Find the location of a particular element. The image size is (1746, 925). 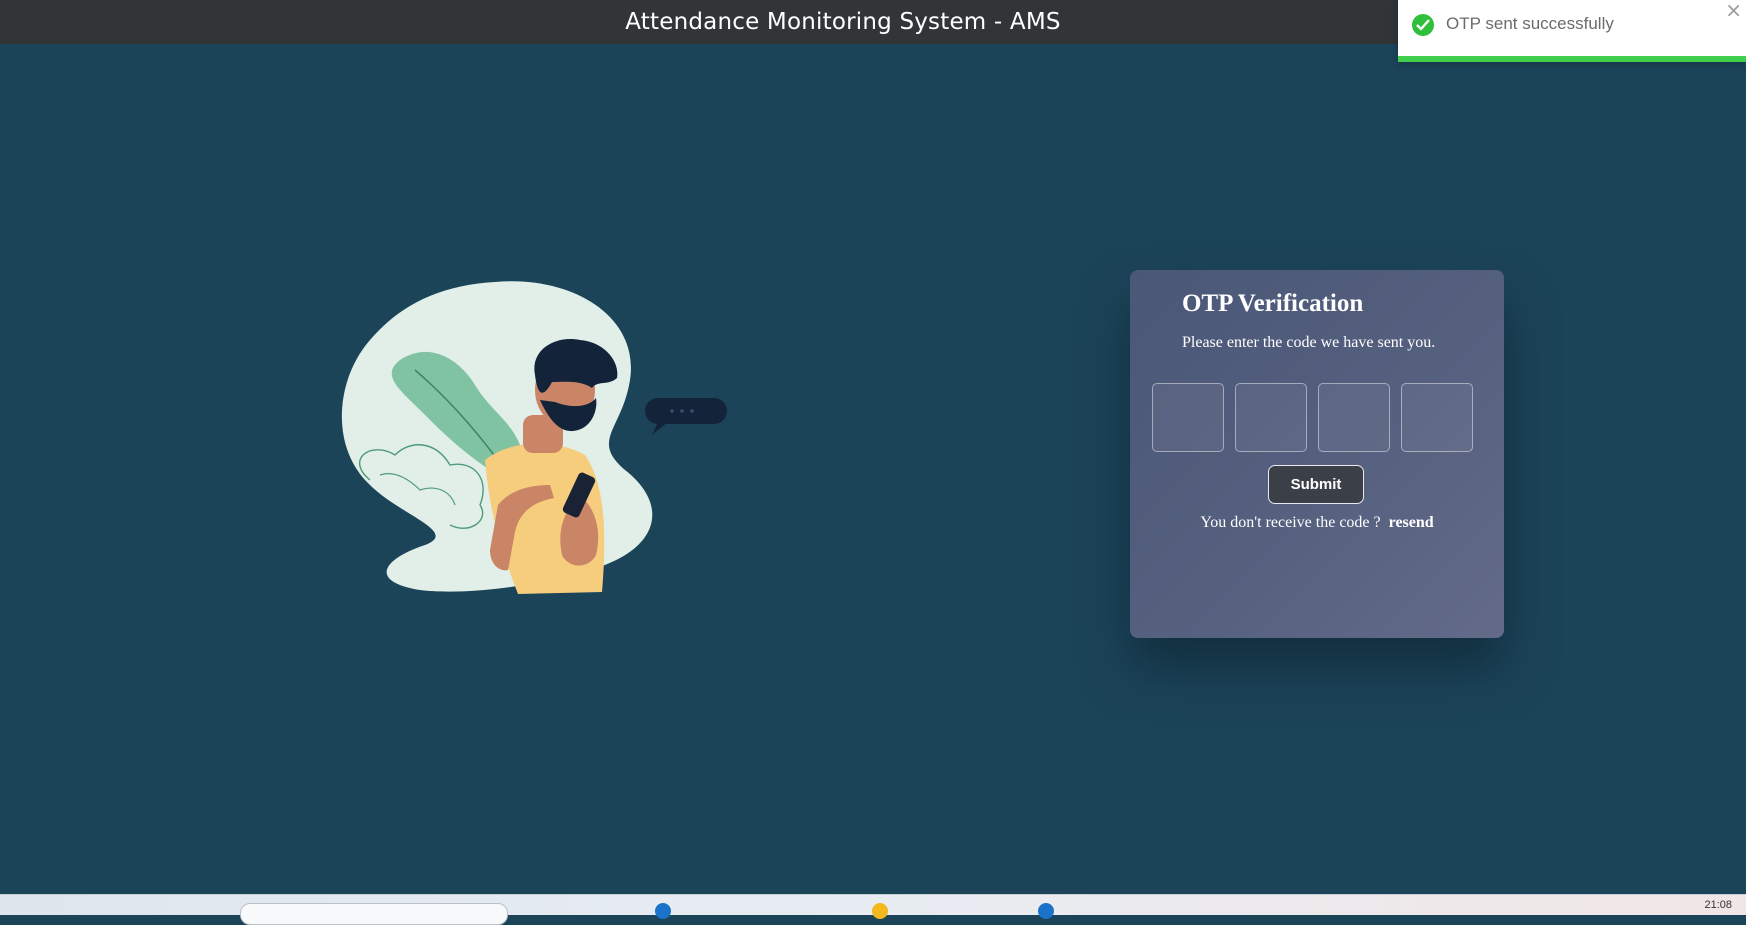

resend-link: resend is located at coordinates (1411, 522).